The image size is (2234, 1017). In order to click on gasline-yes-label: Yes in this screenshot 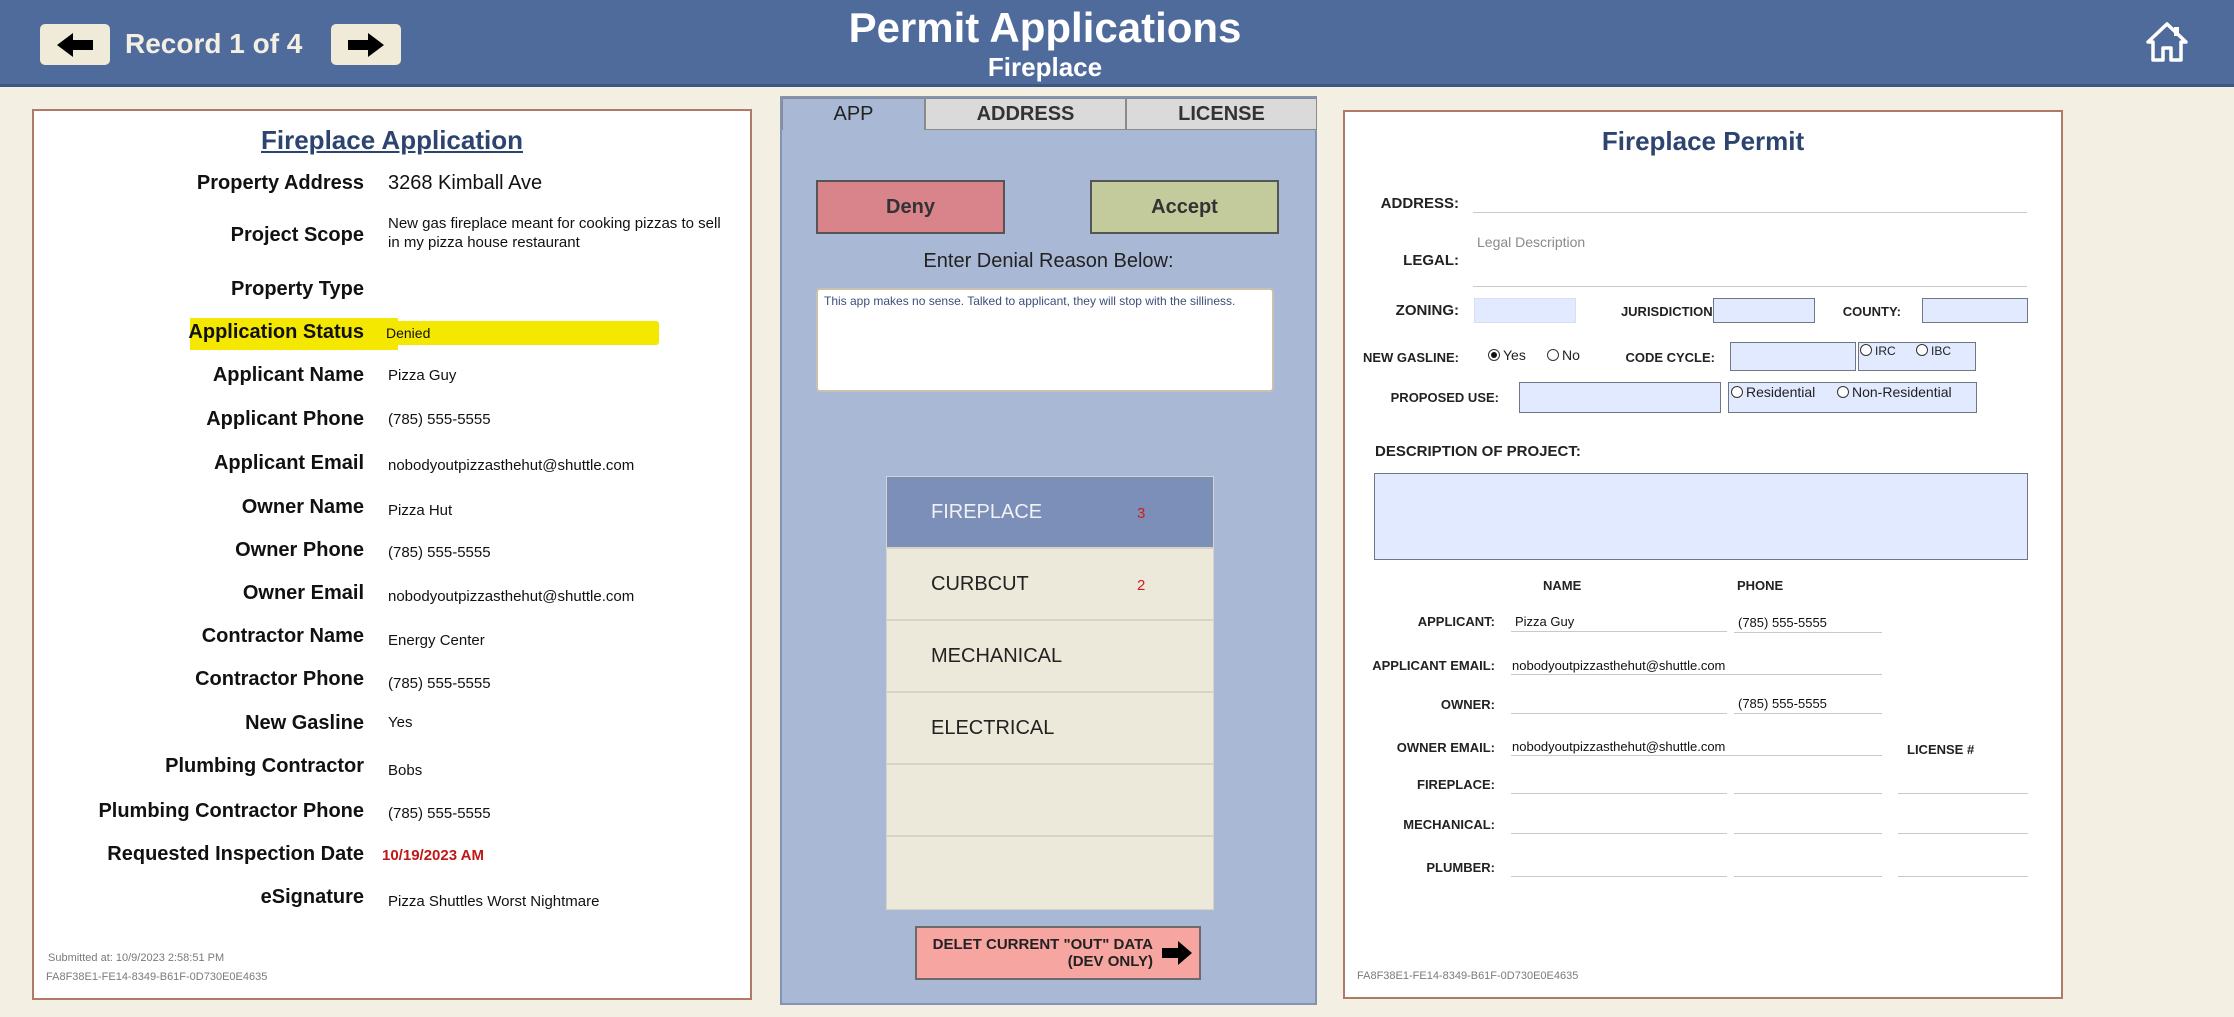, I will do `click(1514, 355)`.